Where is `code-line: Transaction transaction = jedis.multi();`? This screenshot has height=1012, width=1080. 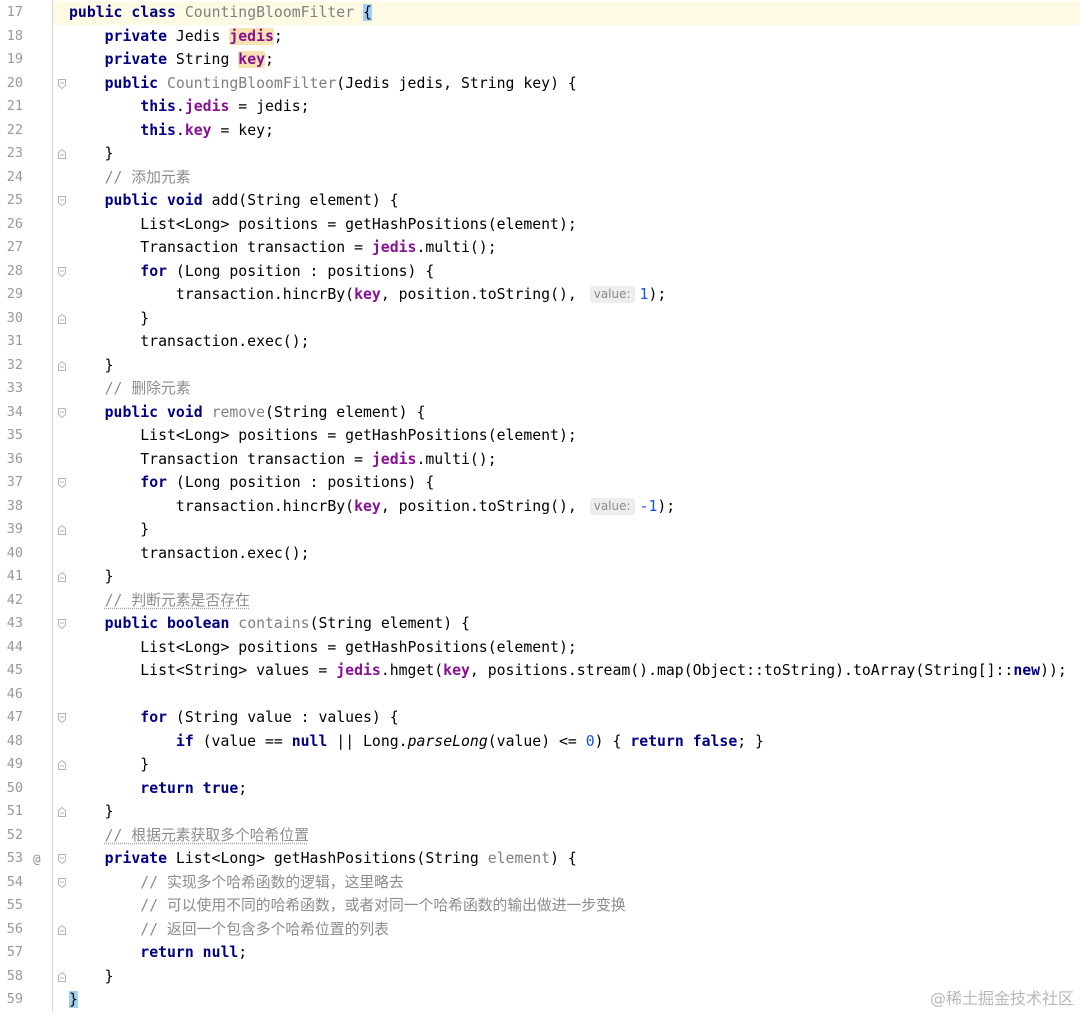
code-line: Transaction transaction = jedis.multi(); is located at coordinates (282, 248).